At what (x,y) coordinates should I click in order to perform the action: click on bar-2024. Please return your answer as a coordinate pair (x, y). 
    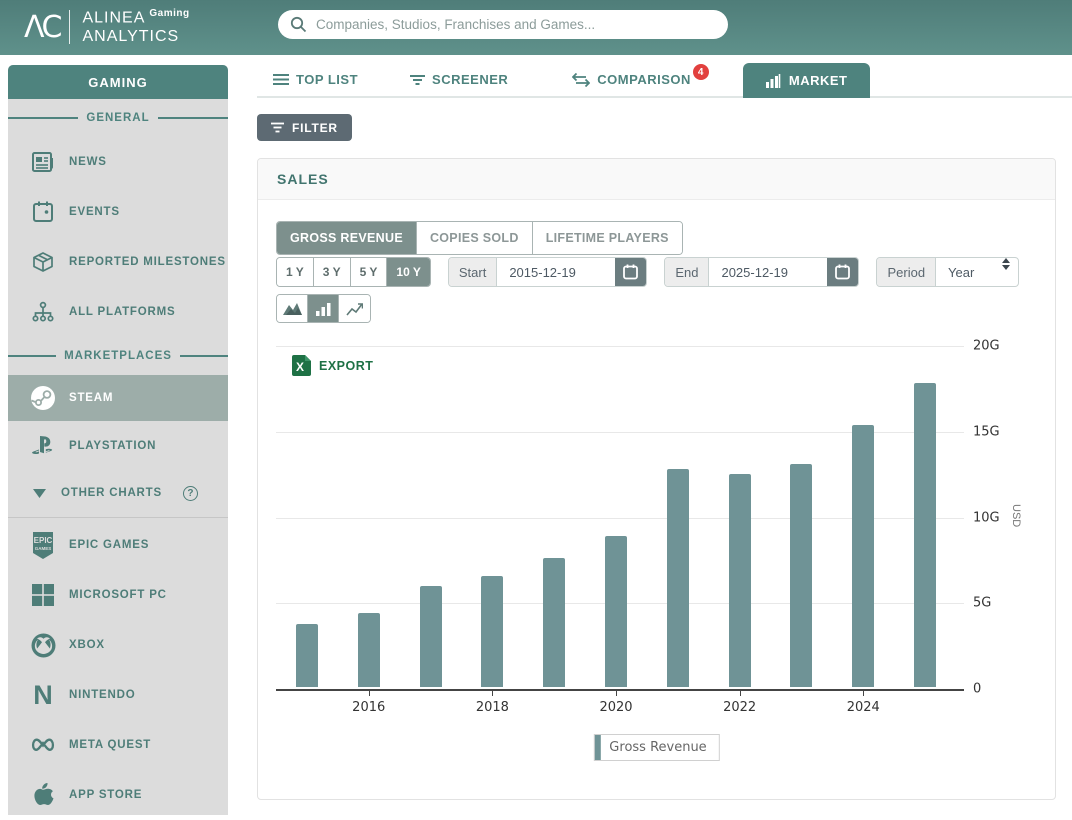
    Looking at the image, I should click on (863, 555).